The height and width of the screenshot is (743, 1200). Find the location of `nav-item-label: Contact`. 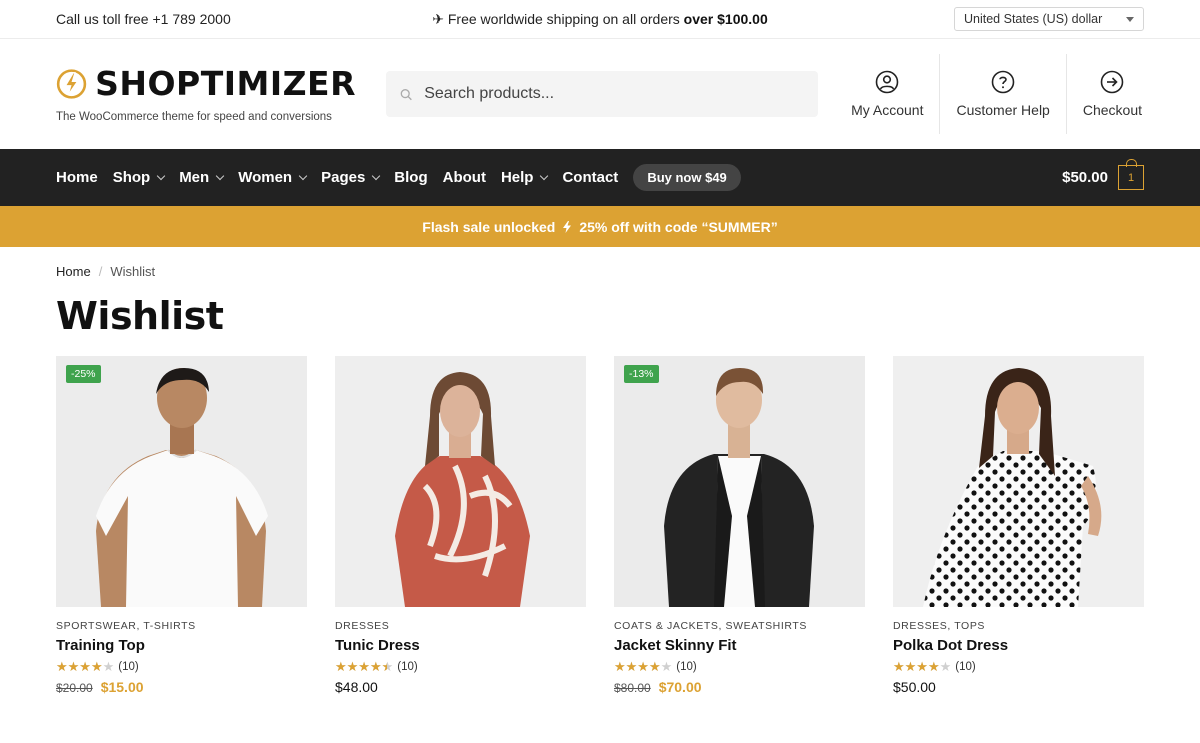

nav-item-label: Contact is located at coordinates (590, 177).